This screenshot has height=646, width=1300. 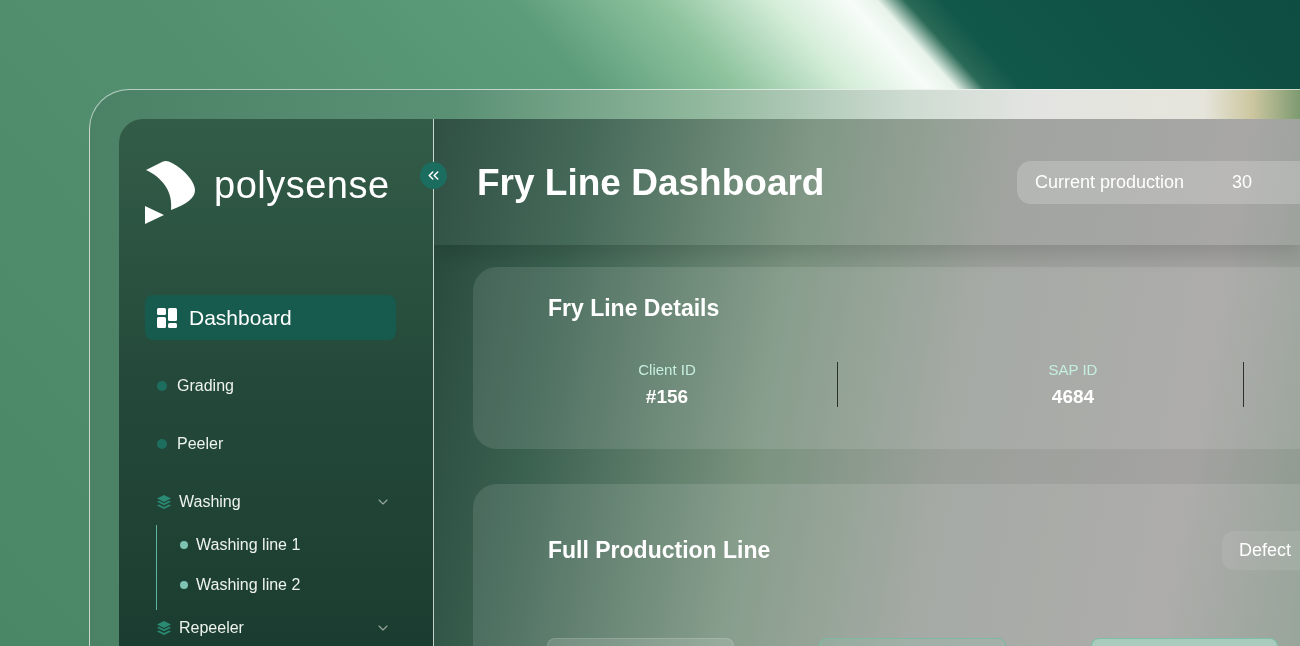 What do you see at coordinates (1242, 182) in the screenshot?
I see `production-value: 30` at bounding box center [1242, 182].